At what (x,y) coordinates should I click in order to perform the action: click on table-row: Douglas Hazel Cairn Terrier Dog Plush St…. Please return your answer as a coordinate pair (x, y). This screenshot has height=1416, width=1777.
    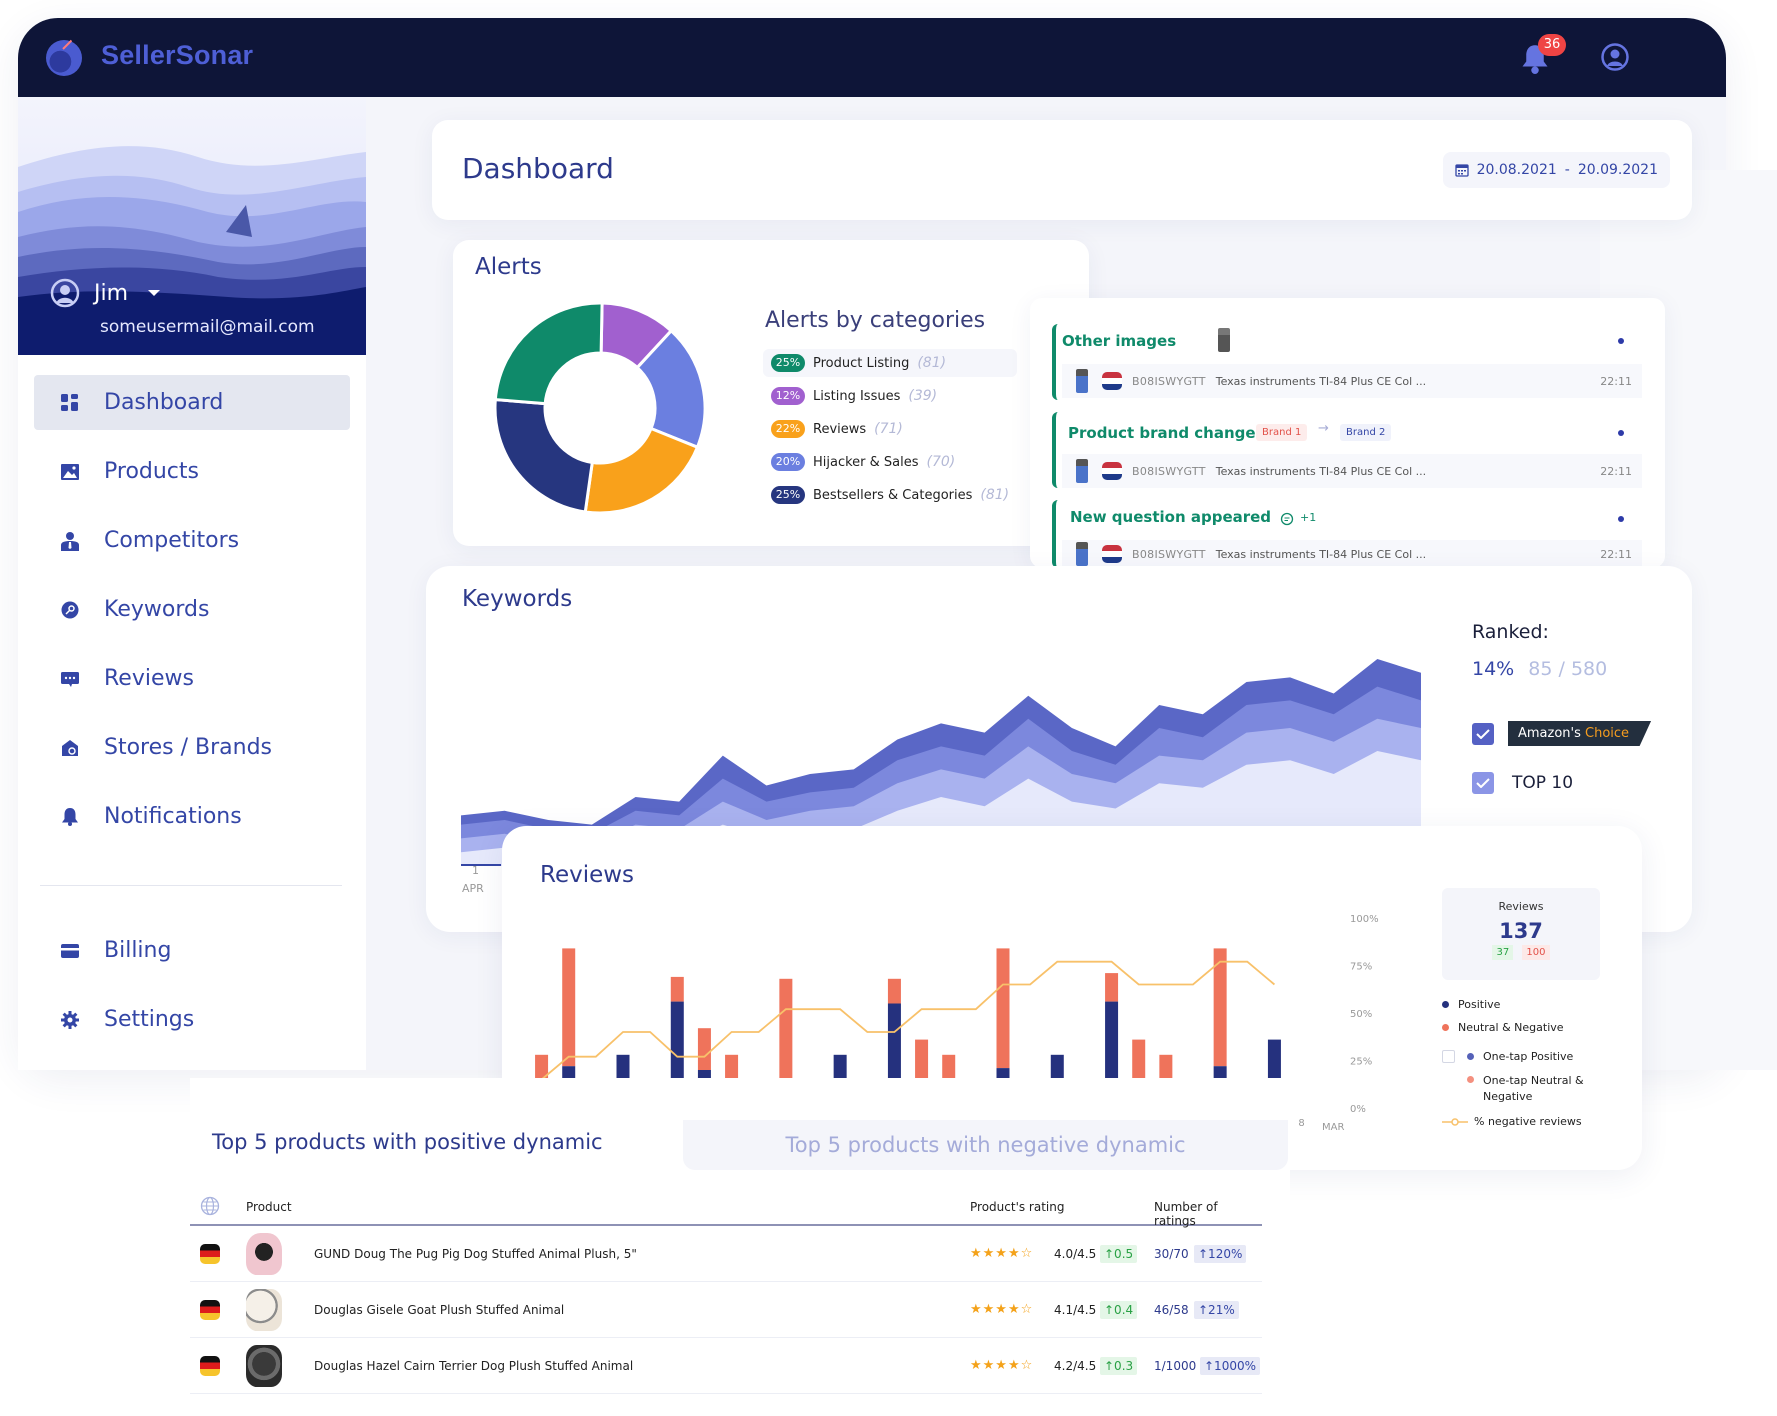
    Looking at the image, I should click on (726, 1366).